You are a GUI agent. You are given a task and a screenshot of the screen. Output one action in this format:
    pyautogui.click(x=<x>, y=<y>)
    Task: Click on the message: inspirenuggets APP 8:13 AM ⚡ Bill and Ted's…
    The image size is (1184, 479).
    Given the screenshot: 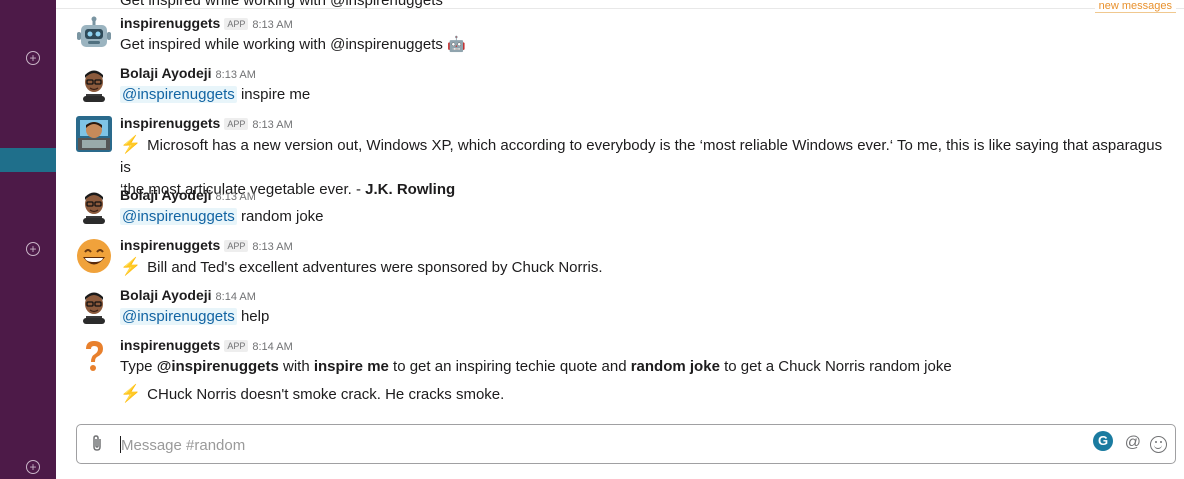 What is the action you would take?
    pyautogui.click(x=626, y=257)
    